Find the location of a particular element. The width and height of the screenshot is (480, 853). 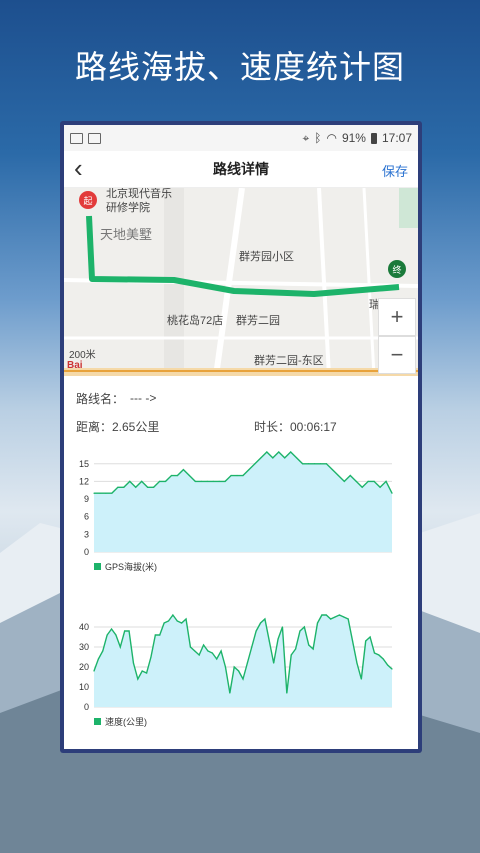

start-marker-label: 起 is located at coordinates (87, 201).